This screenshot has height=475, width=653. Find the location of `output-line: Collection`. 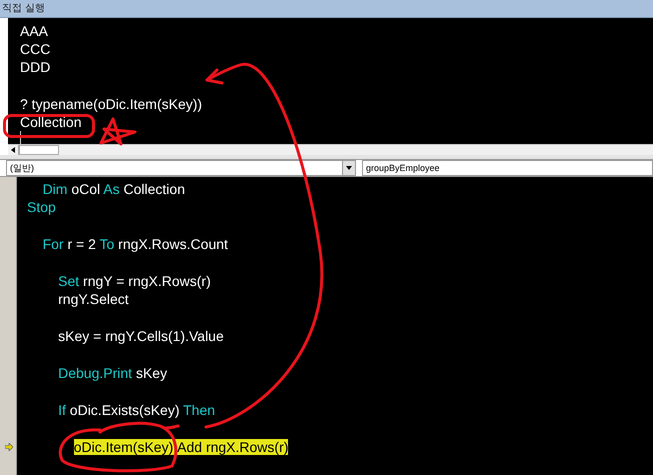

output-line: Collection is located at coordinates (51, 122).